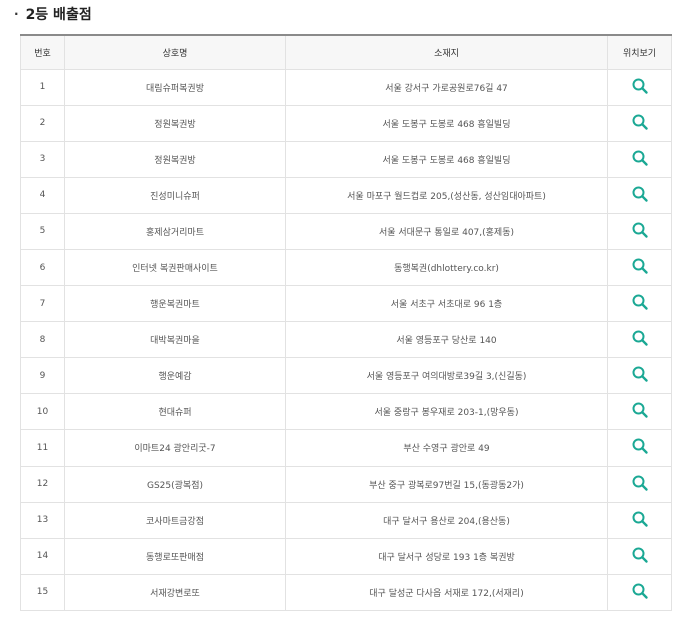  I want to click on table-row: 8 대박복권마을 서울 영등포구 당산로 140, so click(346, 340).